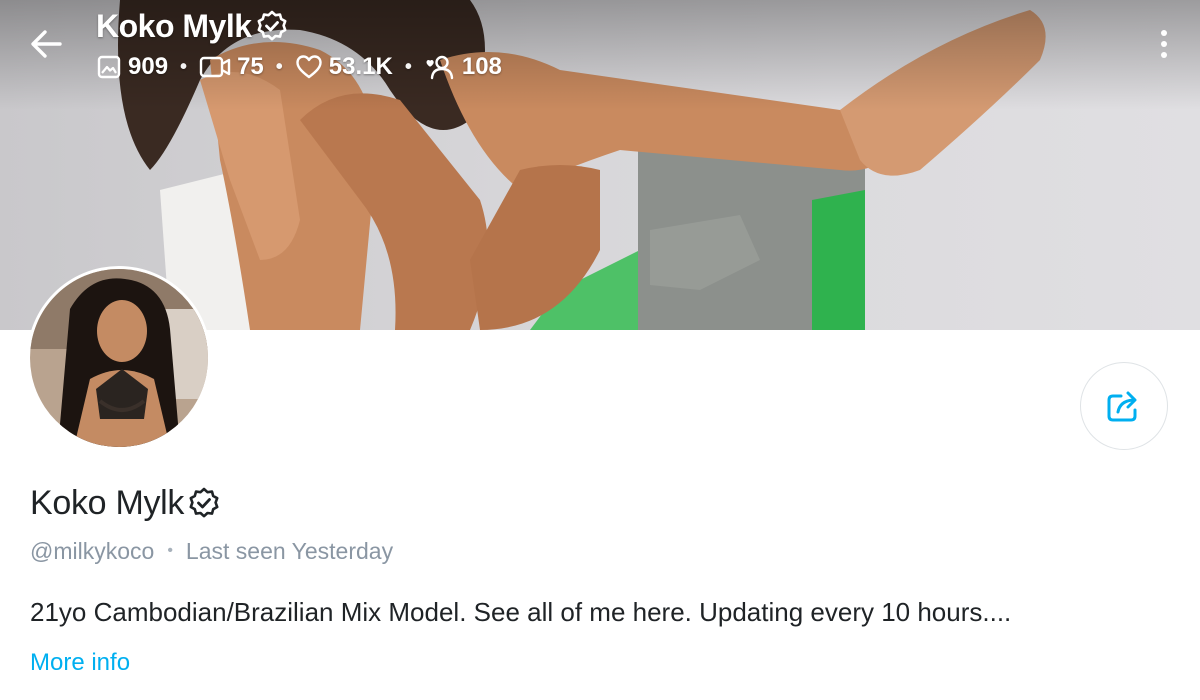 The height and width of the screenshot is (700, 1200). What do you see at coordinates (215, 67) in the screenshot?
I see `video-camera-icon` at bounding box center [215, 67].